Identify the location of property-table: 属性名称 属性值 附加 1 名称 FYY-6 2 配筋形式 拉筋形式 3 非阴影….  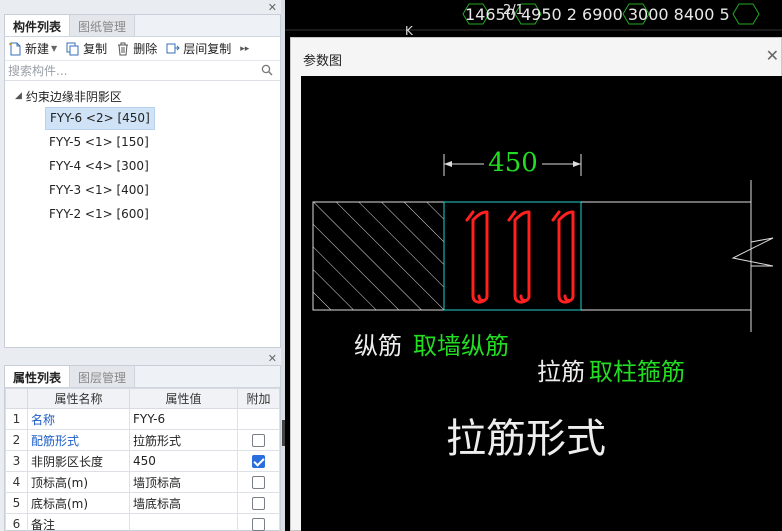
(142, 459).